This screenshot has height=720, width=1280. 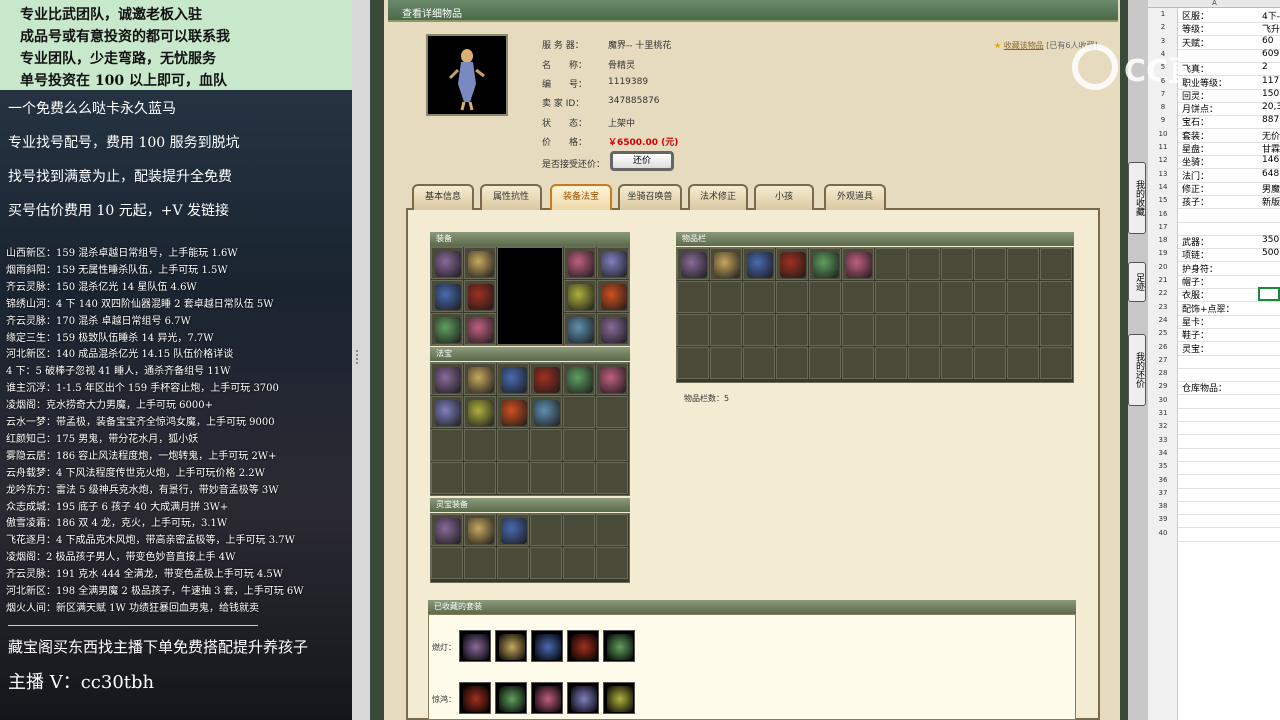 What do you see at coordinates (1208, 308) in the screenshot?
I see `sheet-cell-label: 配饰+点翠：` at bounding box center [1208, 308].